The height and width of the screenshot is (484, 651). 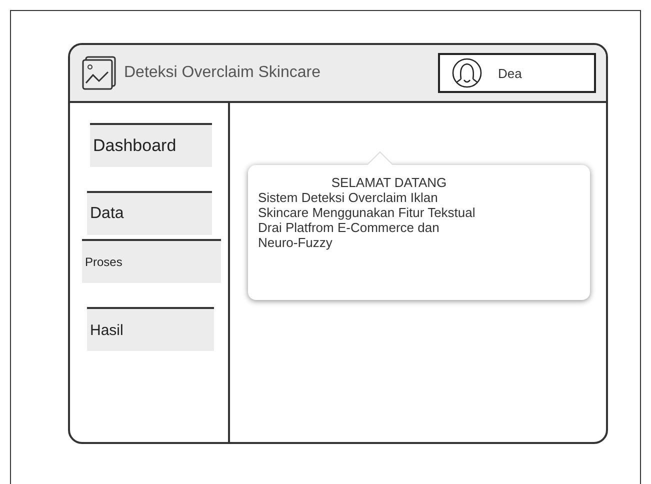 I want to click on image-icon, so click(x=99, y=73).